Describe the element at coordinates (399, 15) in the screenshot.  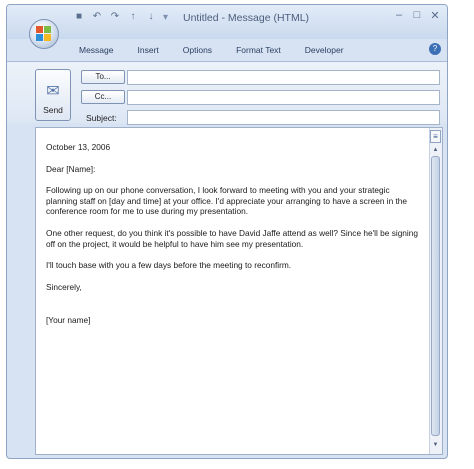
I see `minimize-icon: –` at that location.